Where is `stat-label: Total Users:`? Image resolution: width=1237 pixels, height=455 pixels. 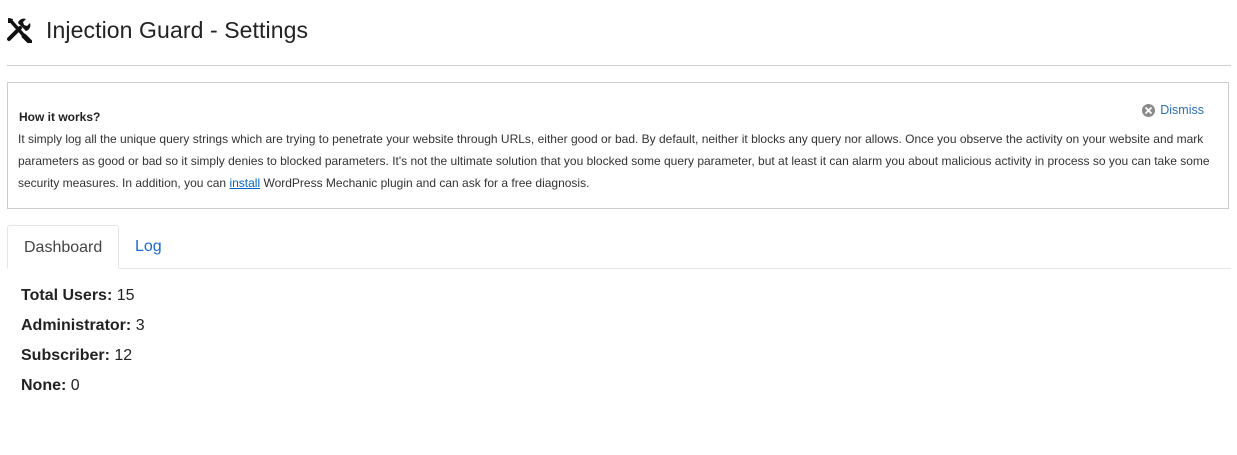 stat-label: Total Users: is located at coordinates (67, 295).